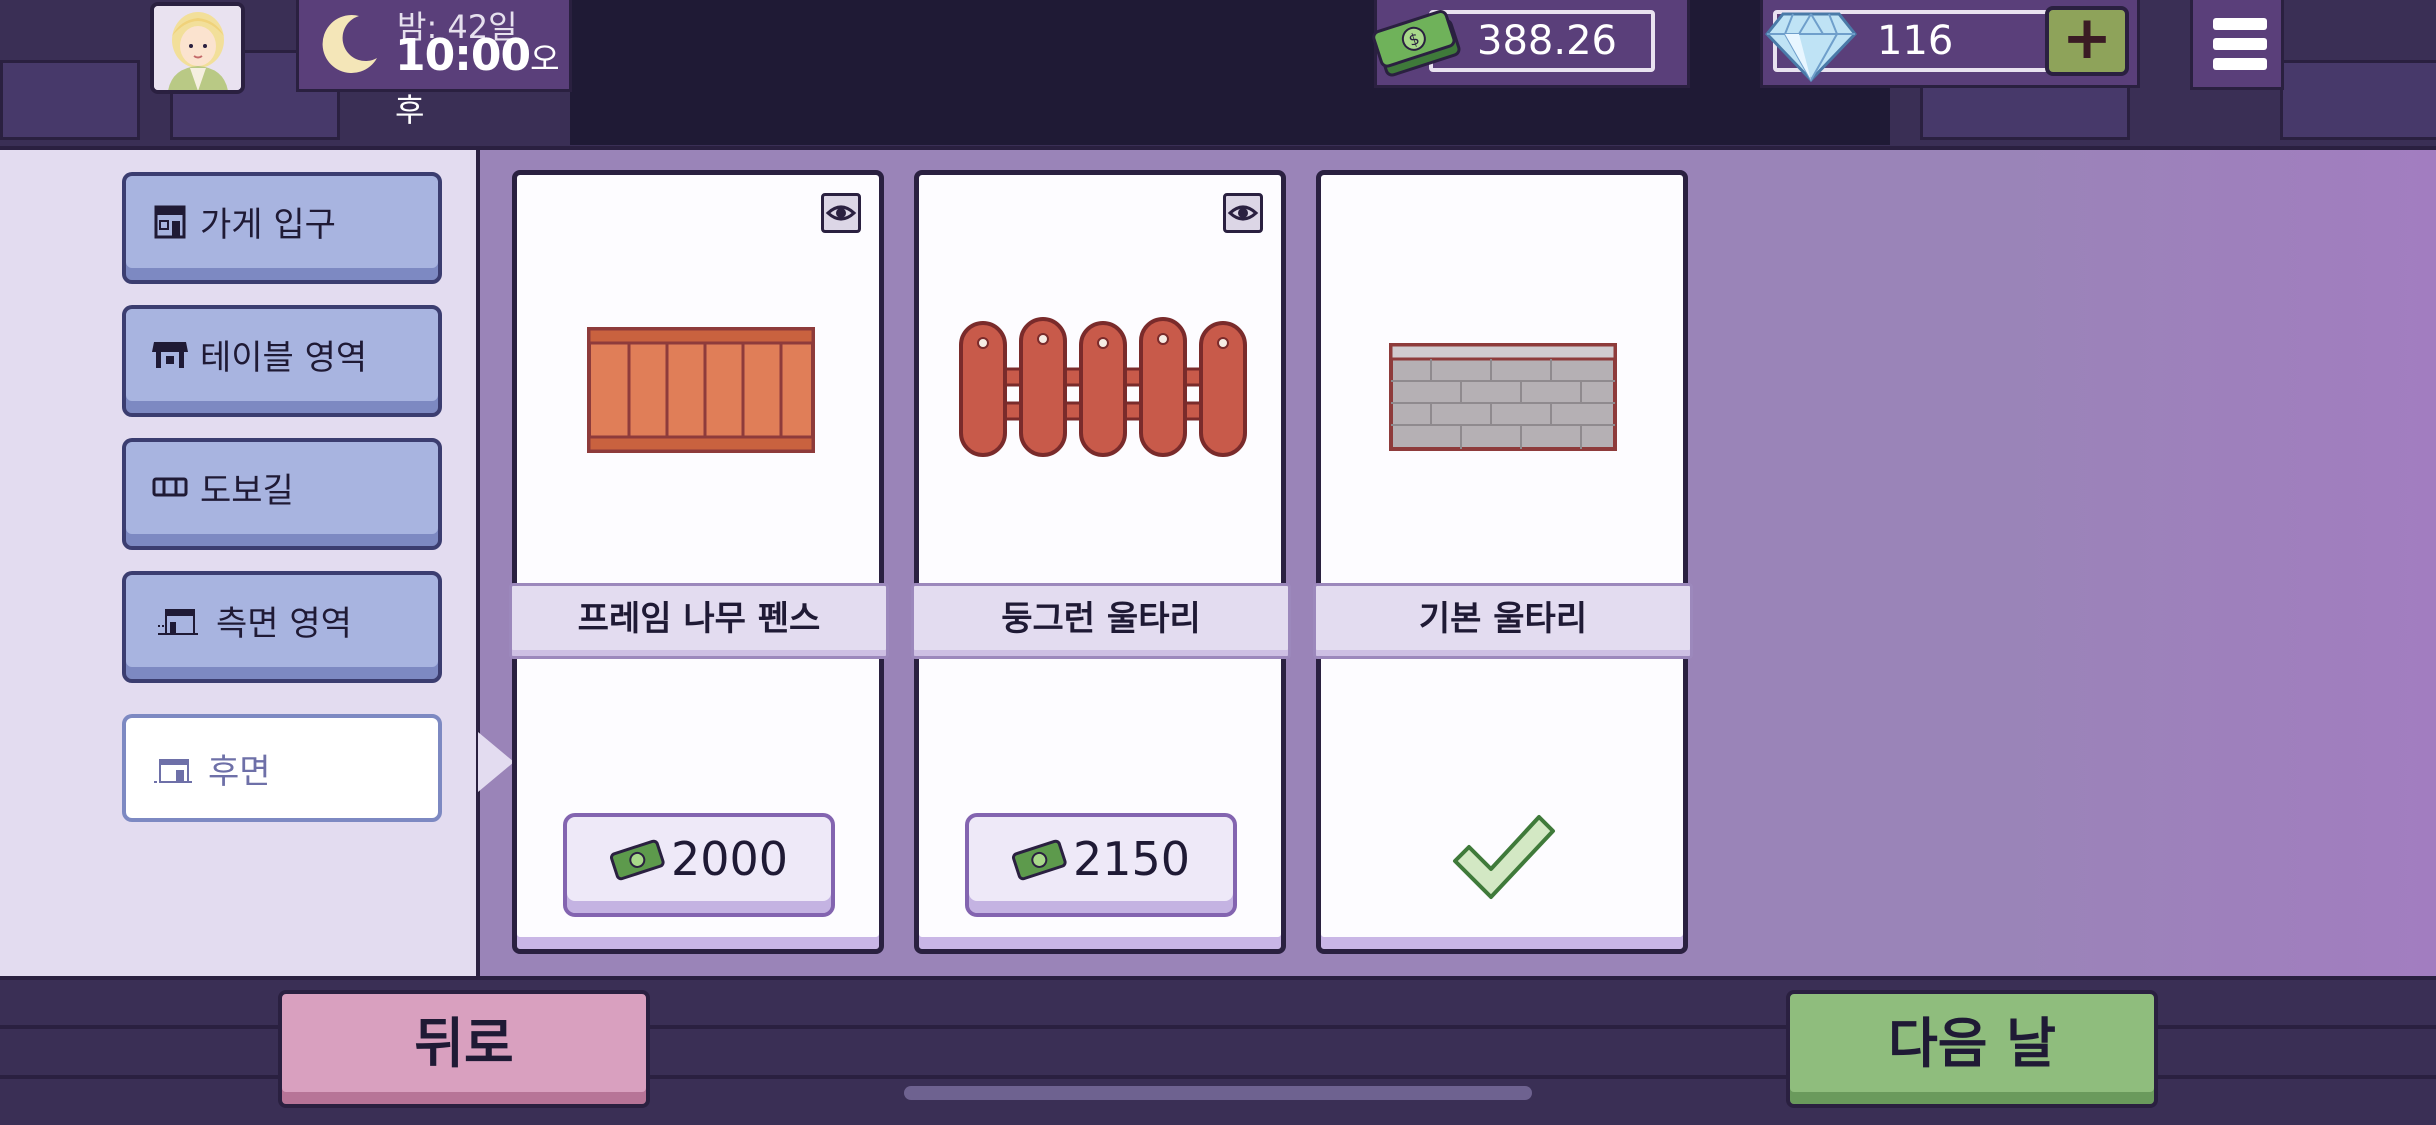  I want to click on category-label: 도보길, so click(247, 490).